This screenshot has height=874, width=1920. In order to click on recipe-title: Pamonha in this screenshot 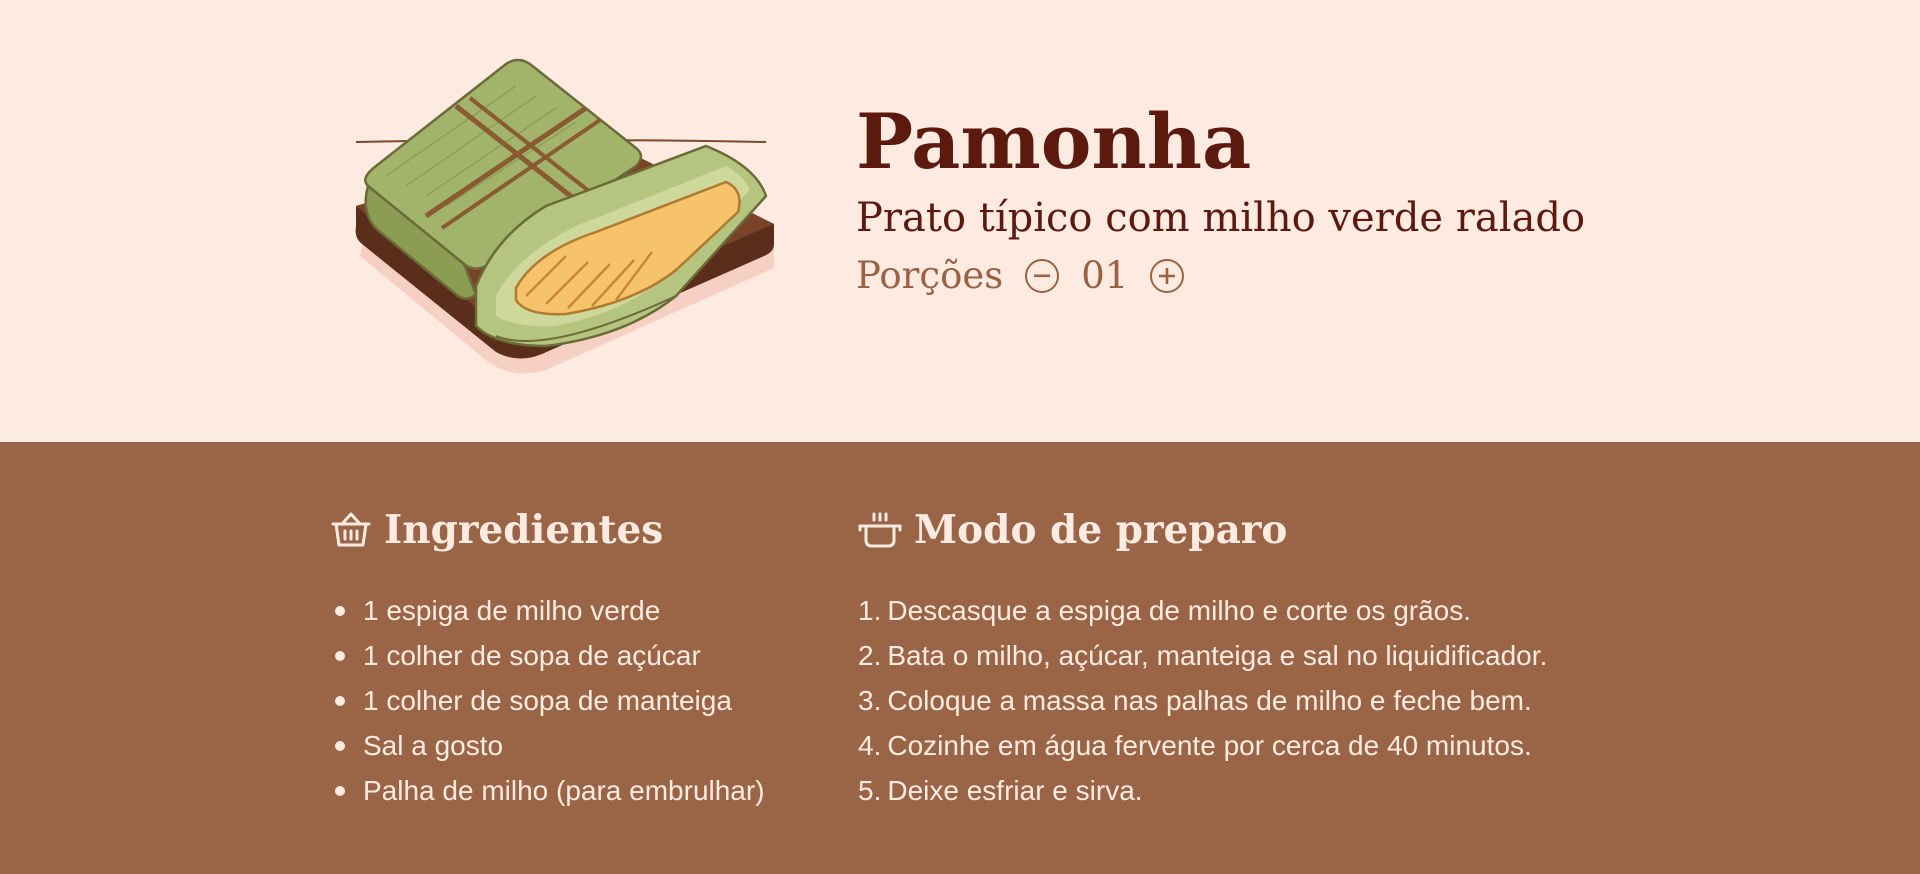, I will do `click(1054, 141)`.